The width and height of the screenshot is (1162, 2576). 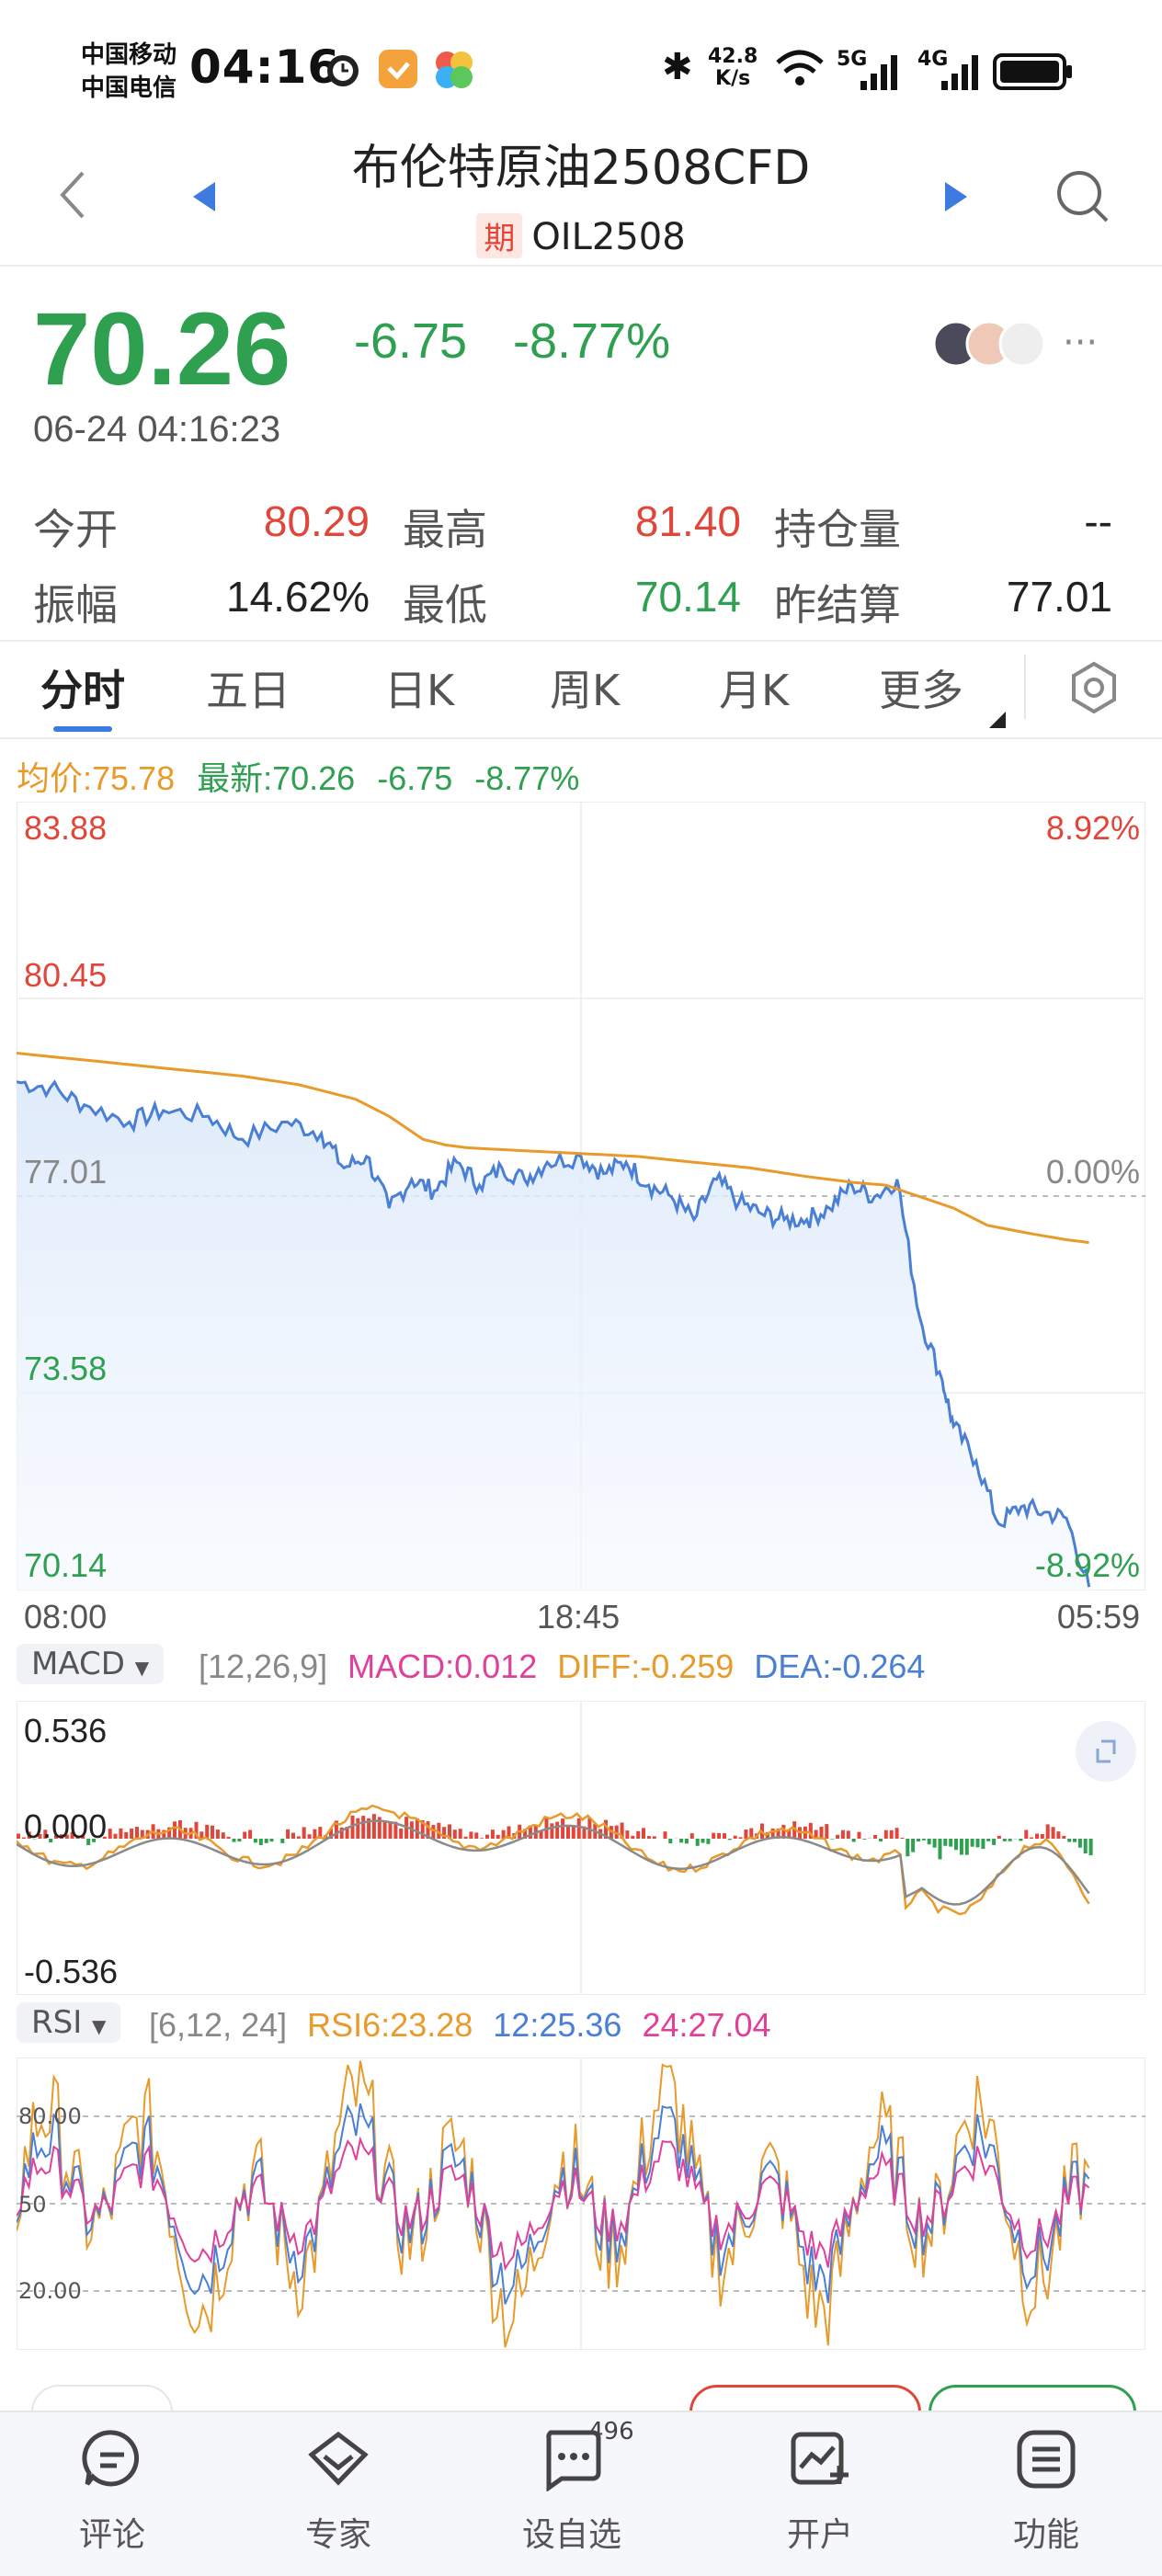 I want to click on open-account-icon, so click(x=820, y=2459).